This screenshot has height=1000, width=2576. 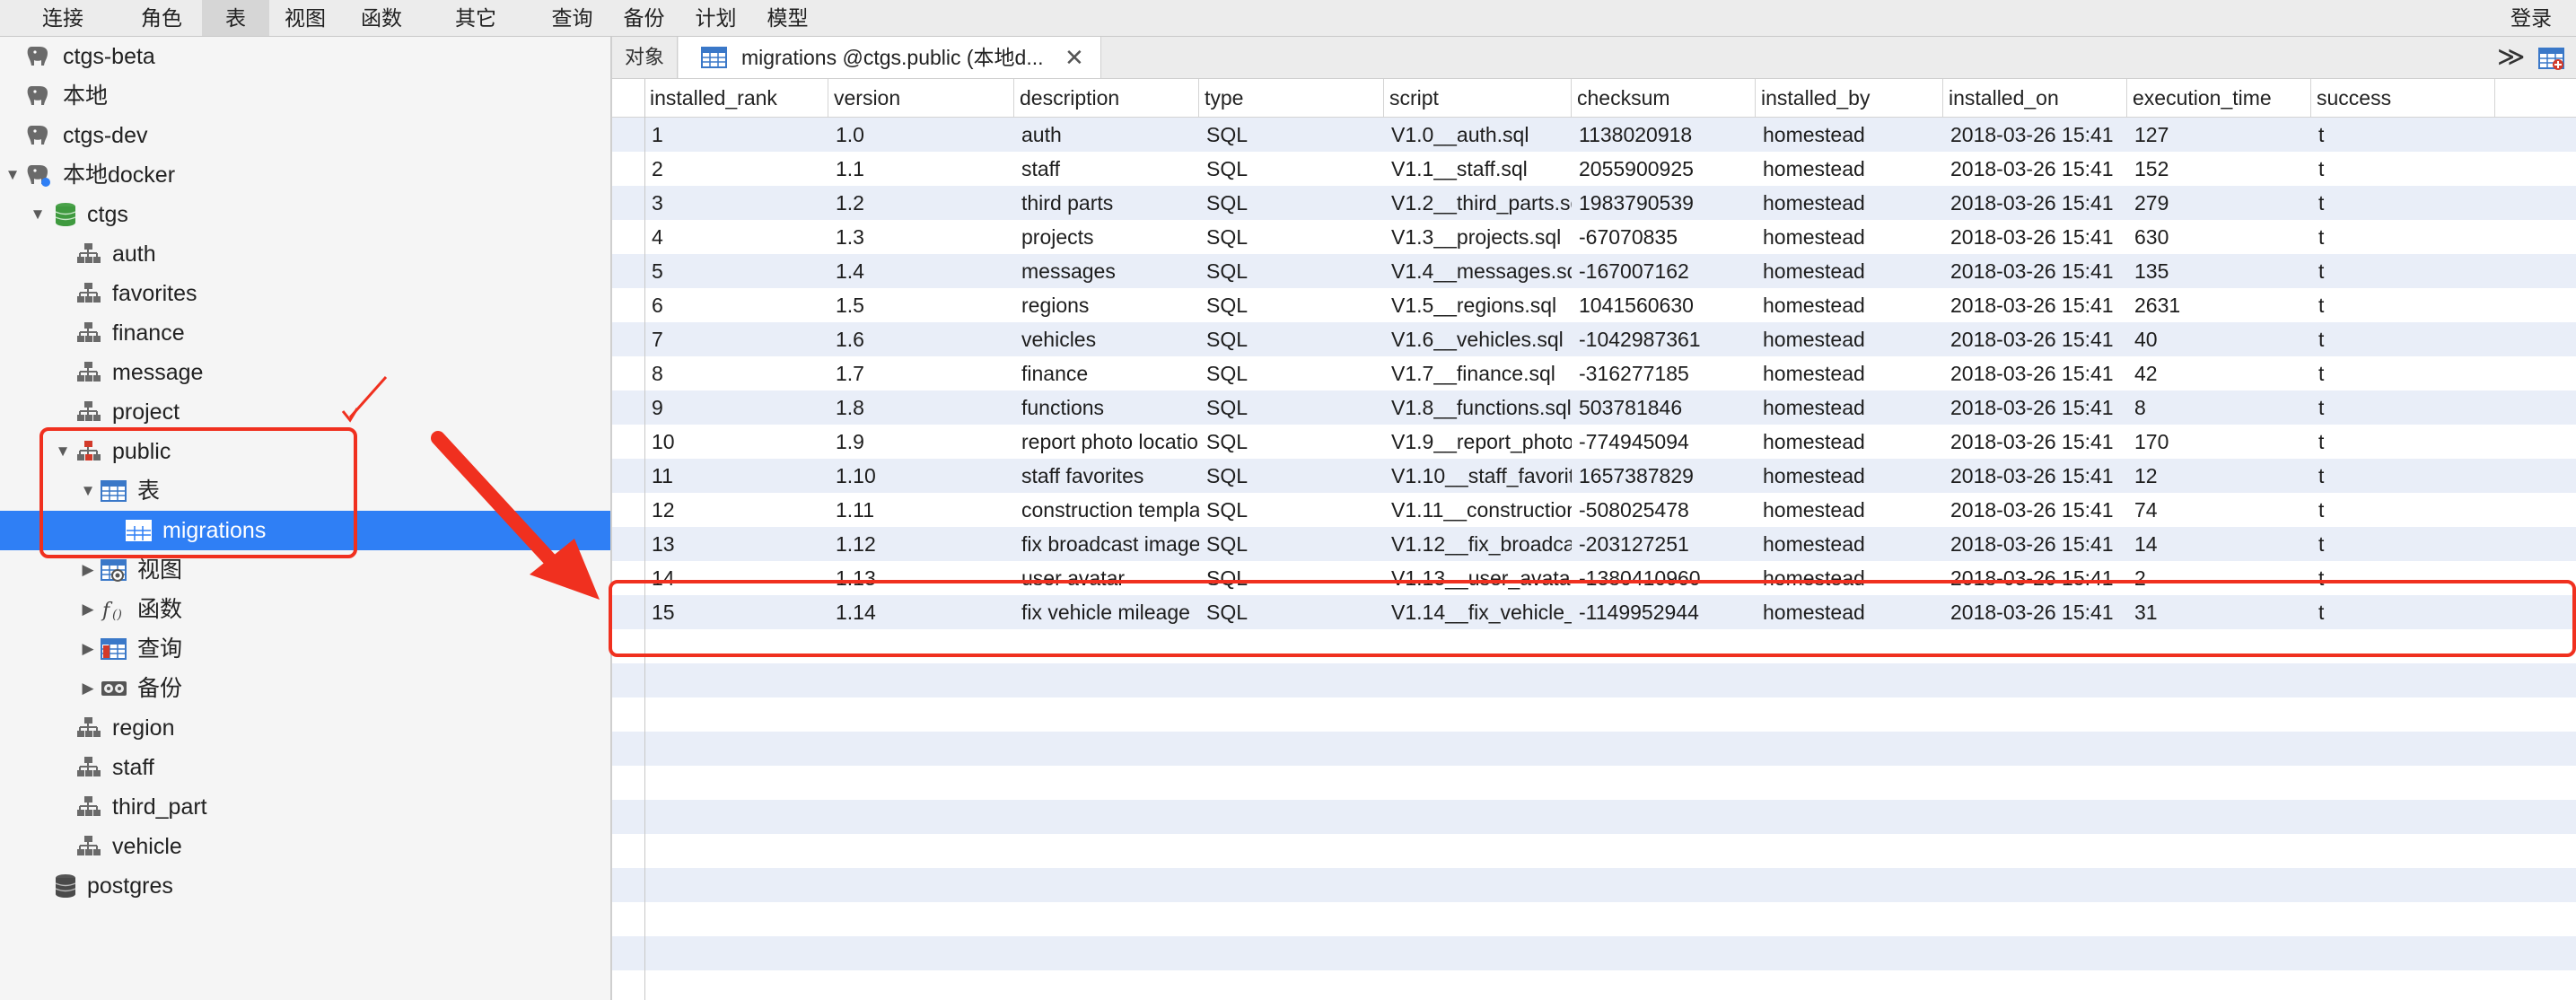 I want to click on annotation-arrow-large, so click(x=501, y=507).